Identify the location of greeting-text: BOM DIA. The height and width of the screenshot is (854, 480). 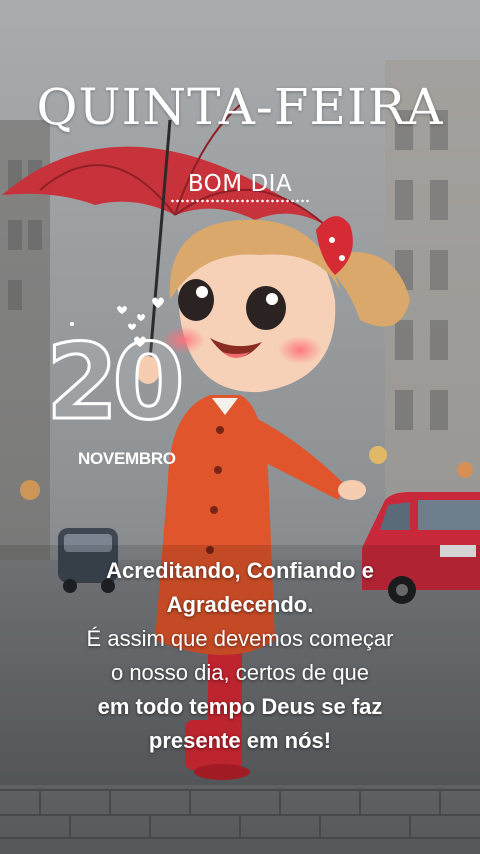
(240, 184).